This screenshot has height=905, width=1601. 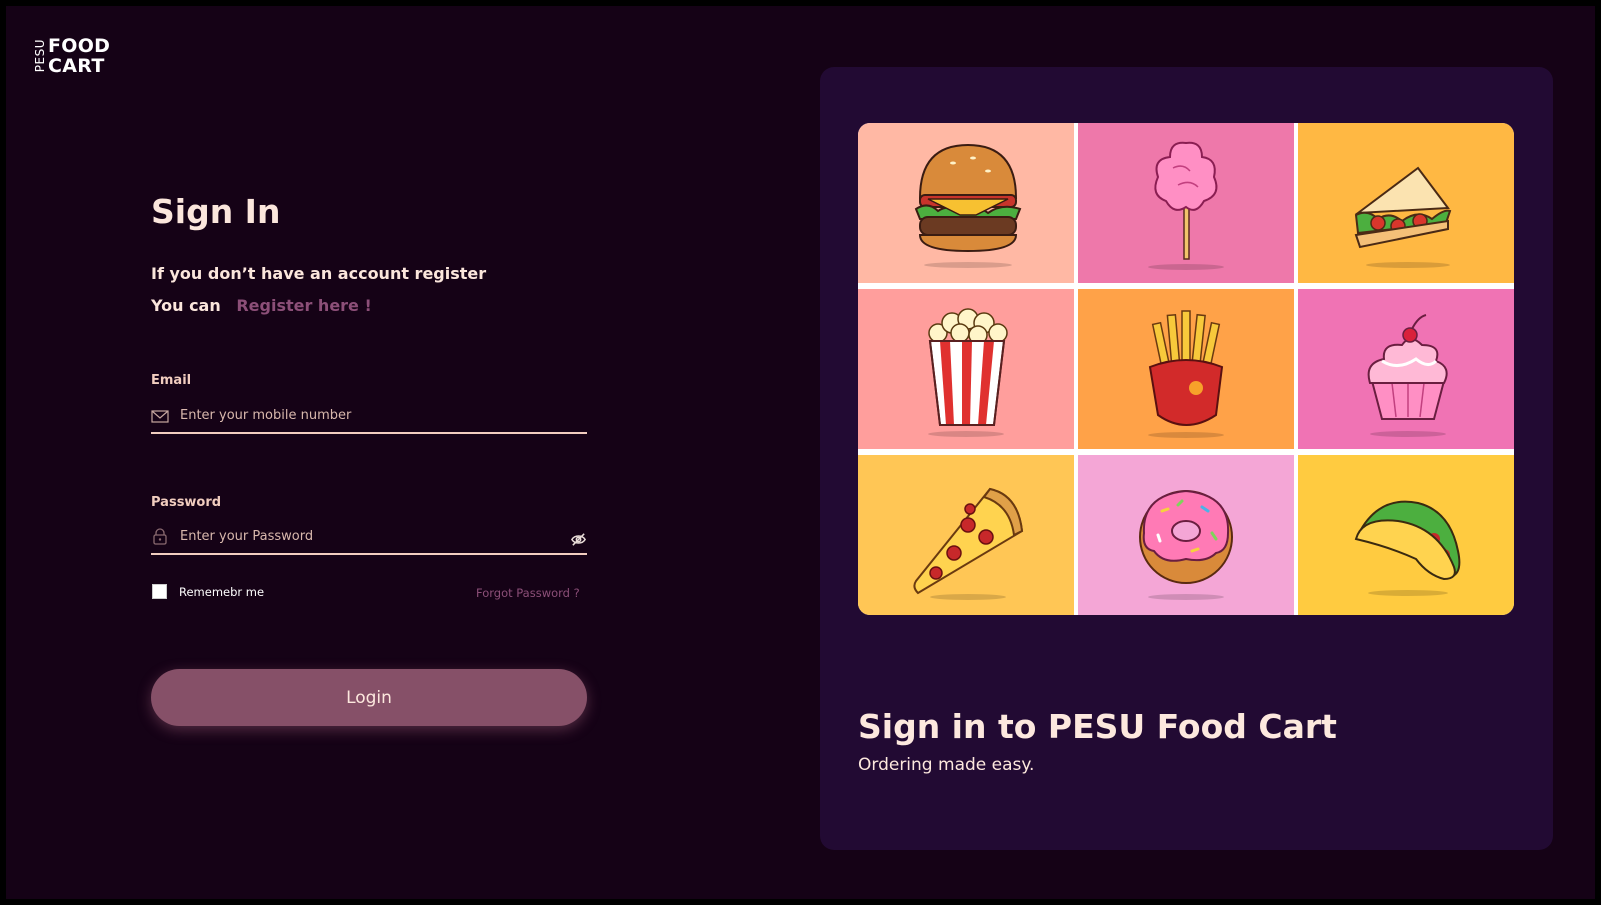 What do you see at coordinates (578, 539) in the screenshot?
I see `eye-off-icon` at bounding box center [578, 539].